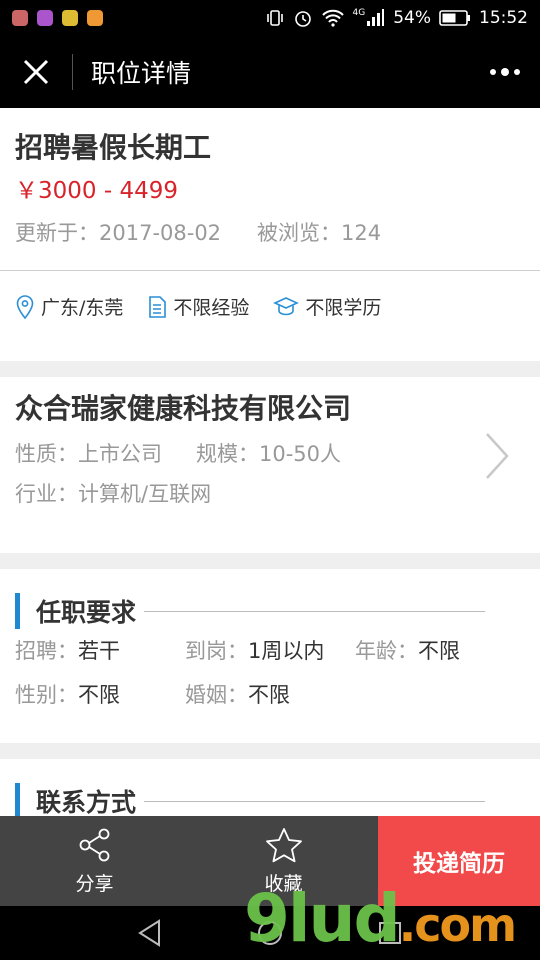 This screenshot has height=960, width=540. I want to click on back-icon, so click(150, 933).